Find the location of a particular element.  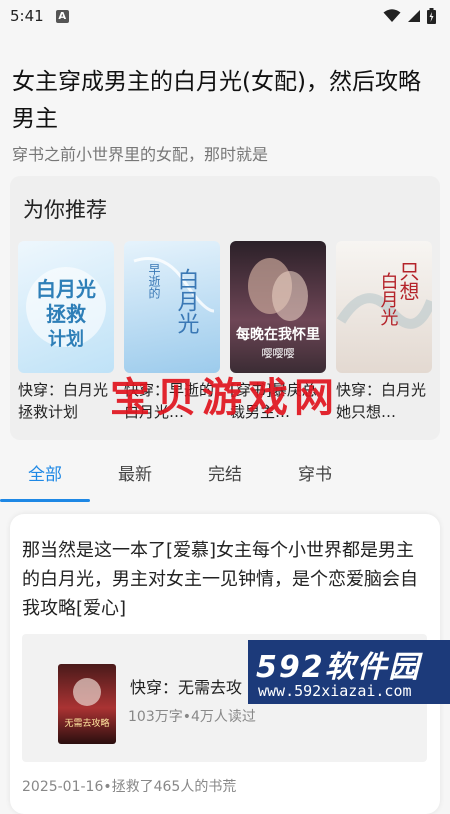

recommend-title: 为你推荐 is located at coordinates (65, 210).